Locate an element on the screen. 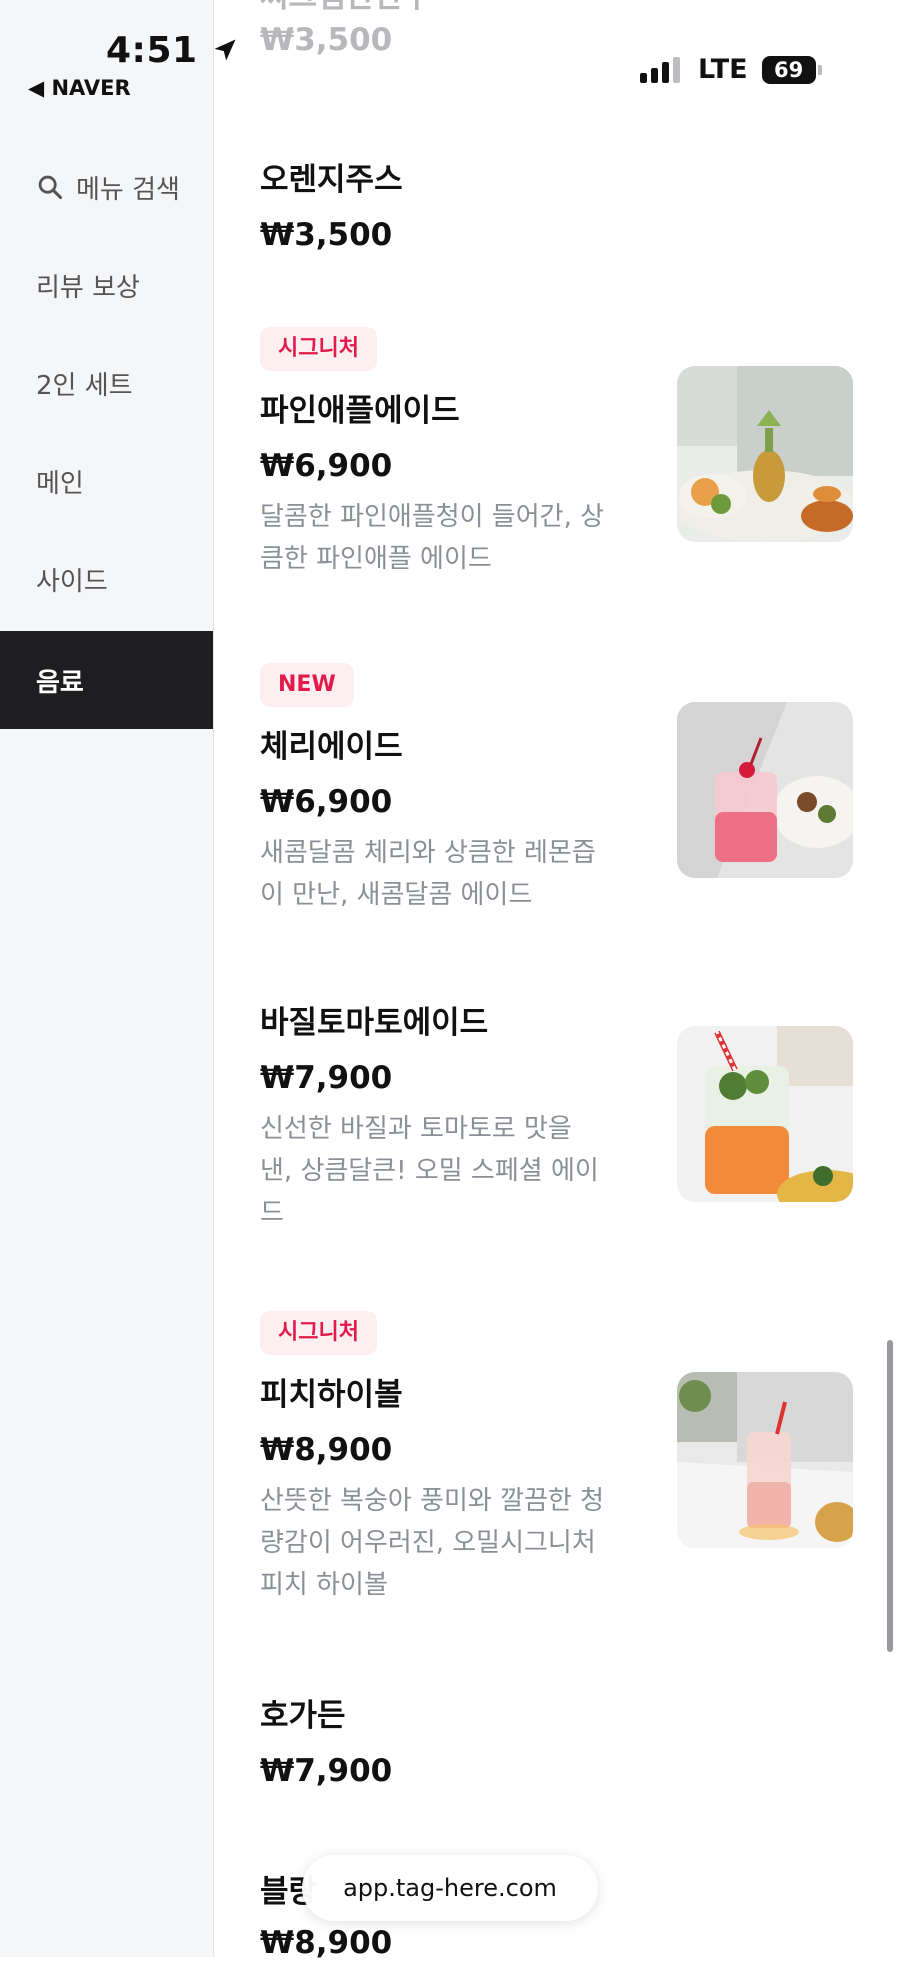 The image size is (900, 1961). signal-bars-icon is located at coordinates (660, 69).